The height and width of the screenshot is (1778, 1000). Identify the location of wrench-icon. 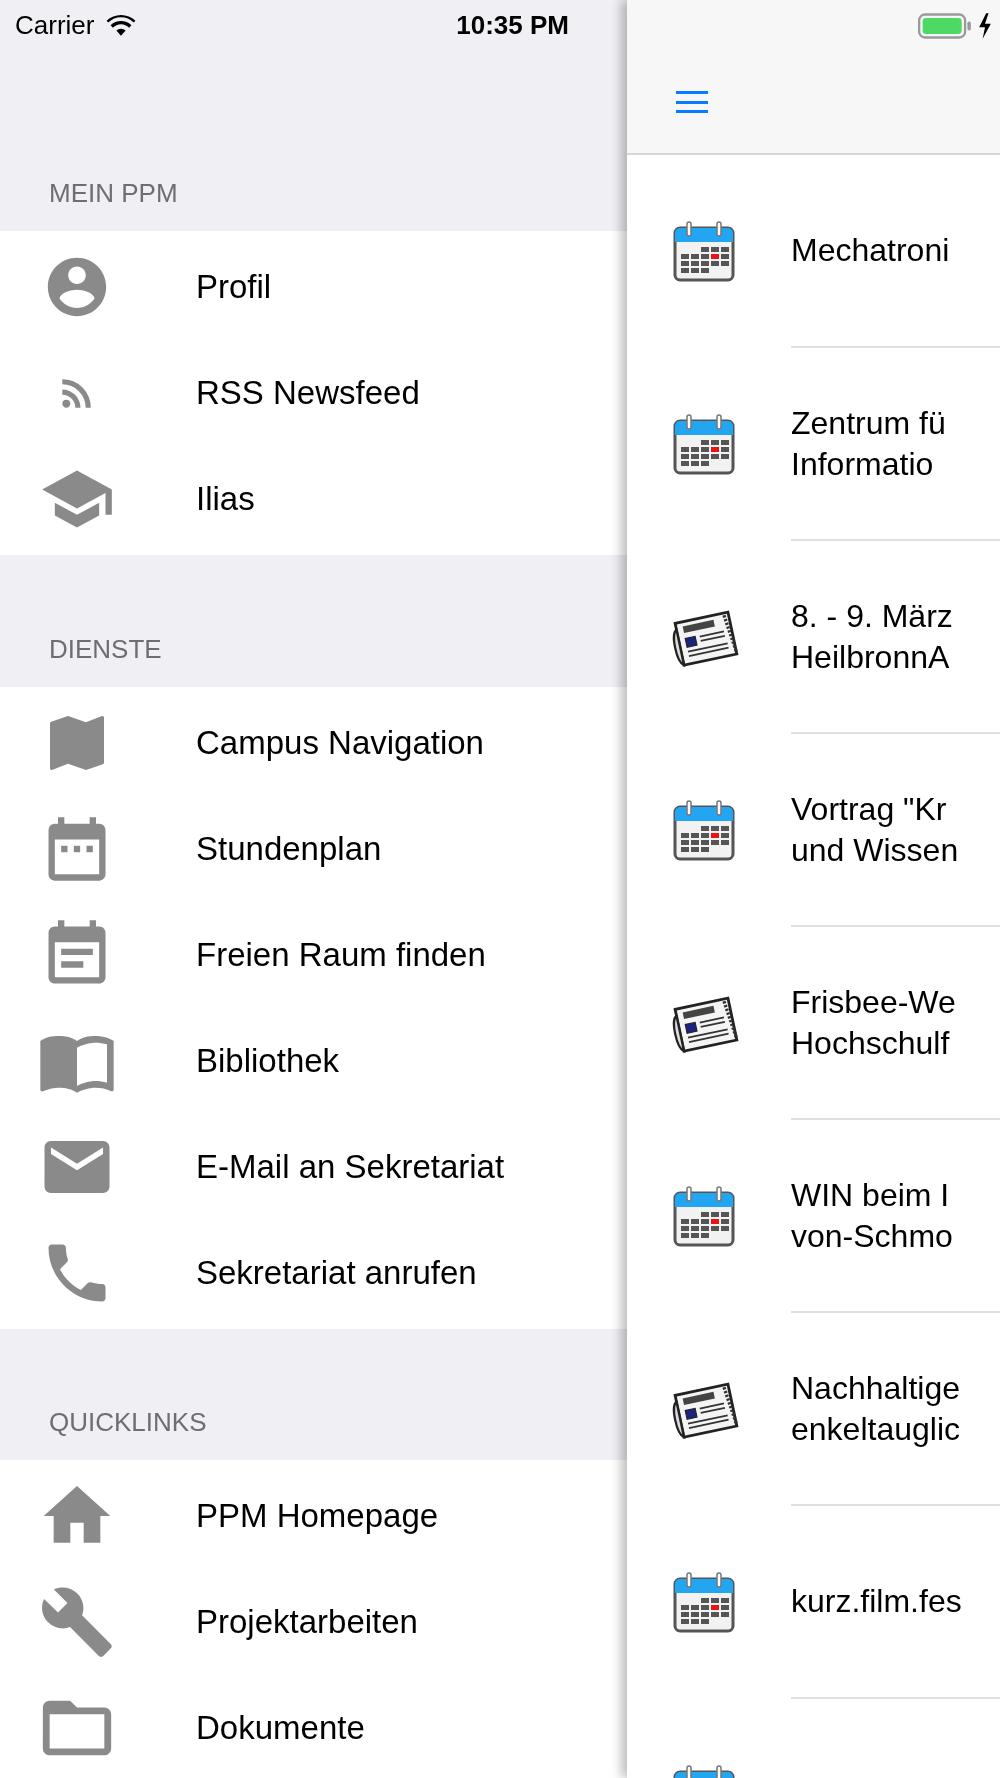
(77, 1622).